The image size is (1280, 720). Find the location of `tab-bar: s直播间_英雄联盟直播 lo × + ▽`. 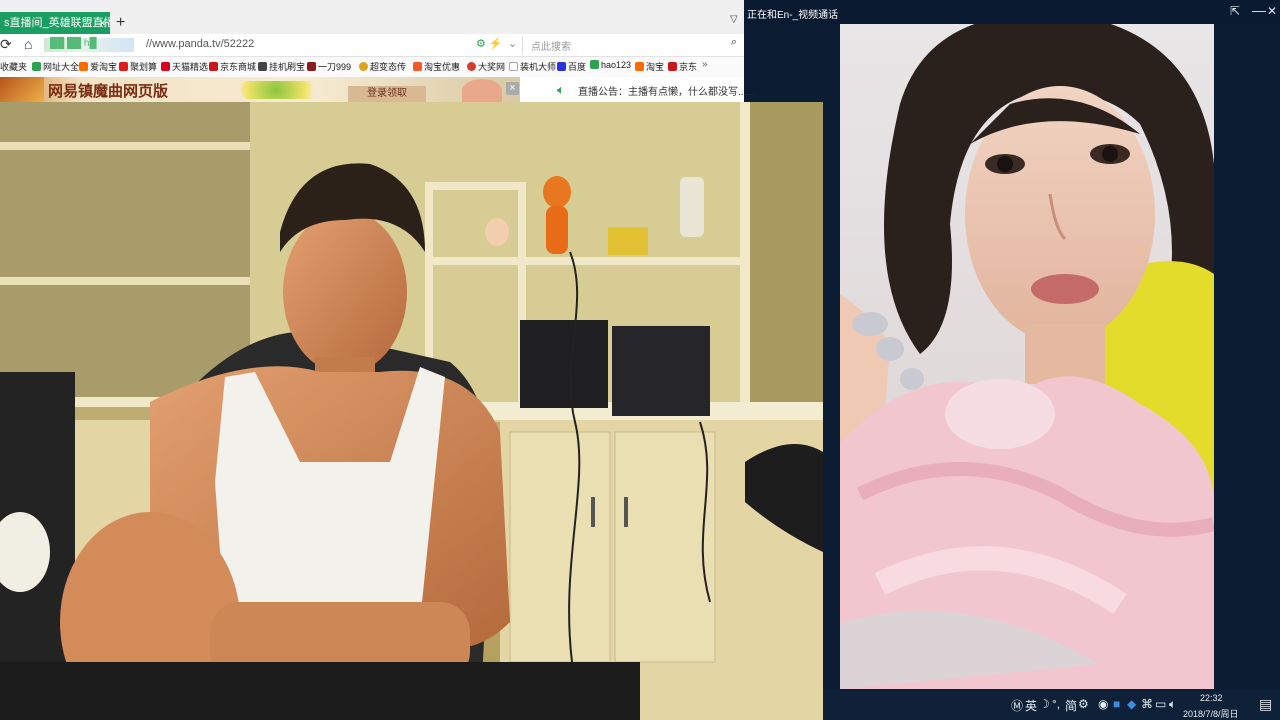

tab-bar: s直播间_英雄联盟直播 lo × + ▽ is located at coordinates (372, 17).